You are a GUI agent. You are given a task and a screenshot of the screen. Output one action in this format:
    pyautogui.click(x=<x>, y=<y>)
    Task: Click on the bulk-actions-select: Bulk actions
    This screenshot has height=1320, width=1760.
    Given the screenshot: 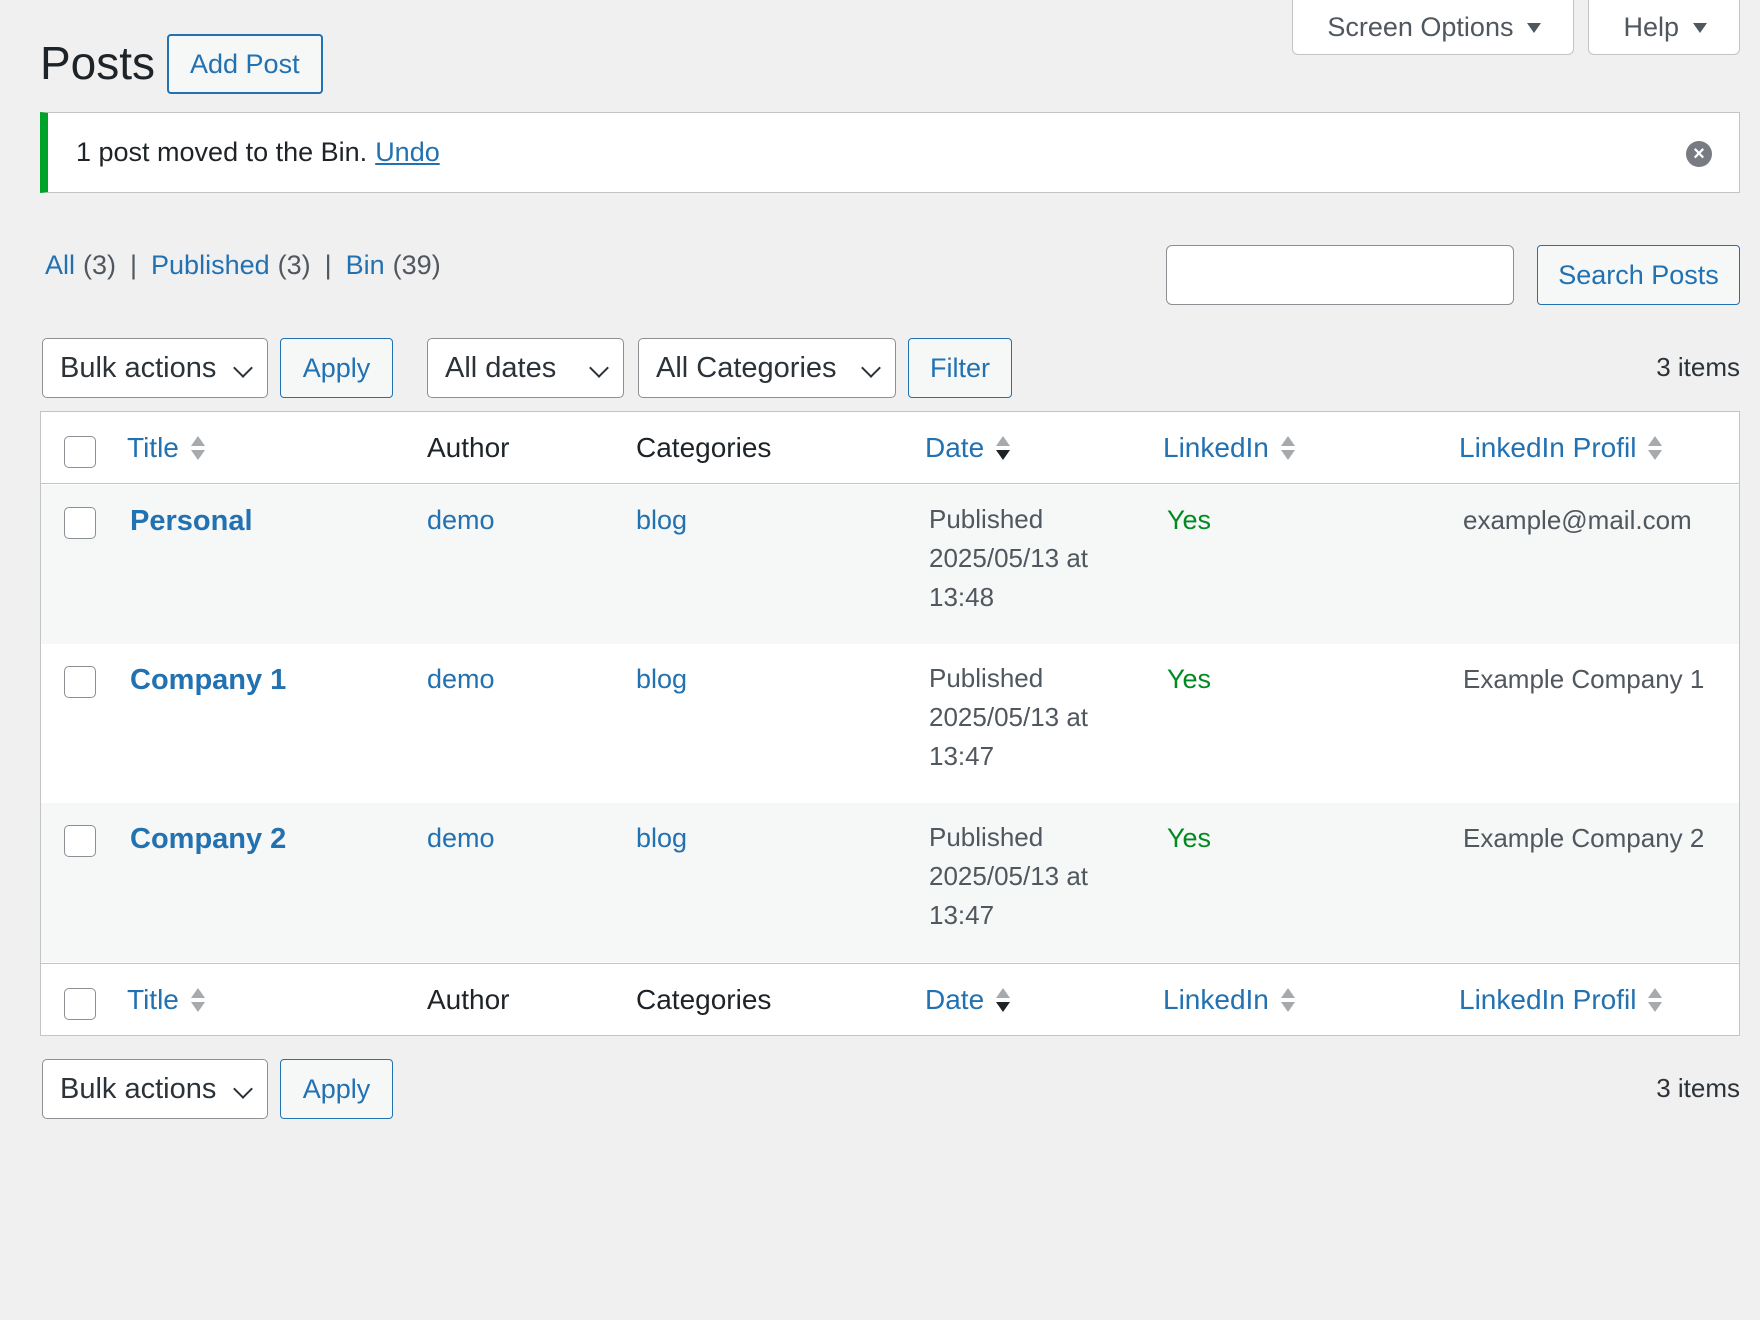 What is the action you would take?
    pyautogui.click(x=155, y=368)
    